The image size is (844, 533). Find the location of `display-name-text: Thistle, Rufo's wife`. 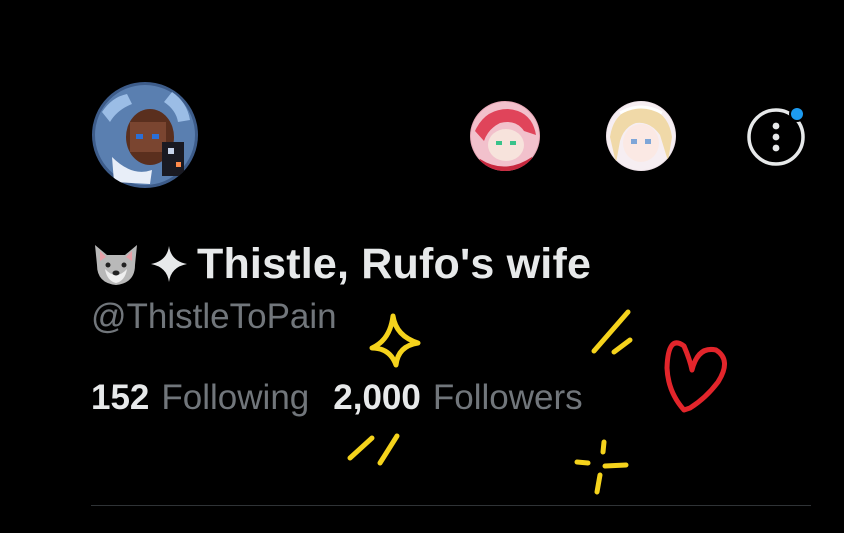

display-name-text: Thistle, Rufo's wife is located at coordinates (394, 263).